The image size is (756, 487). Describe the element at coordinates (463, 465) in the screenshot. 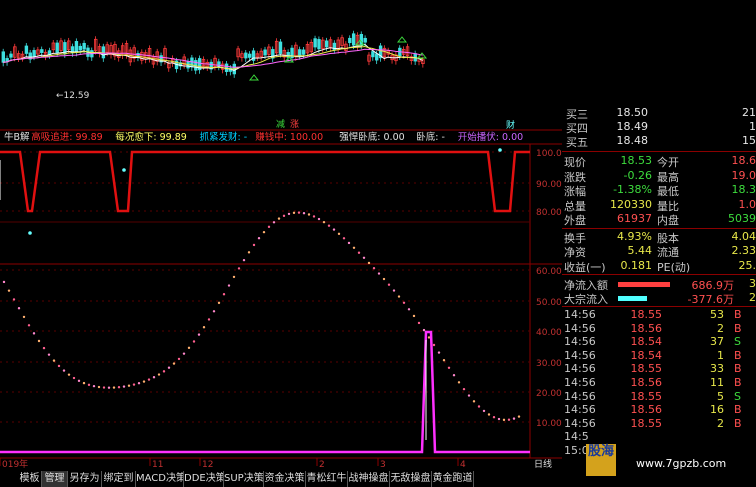

I see `time-axis-label: 4` at that location.